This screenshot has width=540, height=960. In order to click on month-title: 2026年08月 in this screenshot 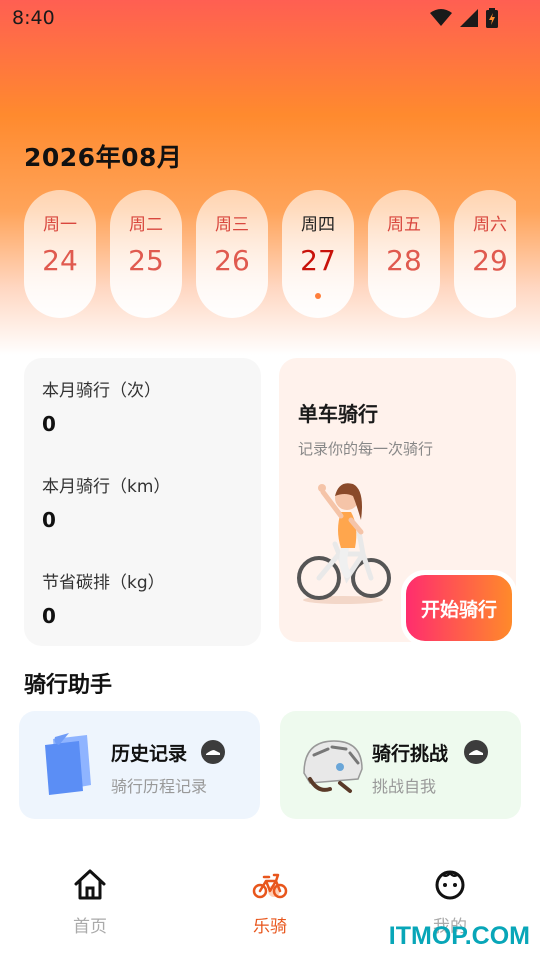, I will do `click(103, 157)`.